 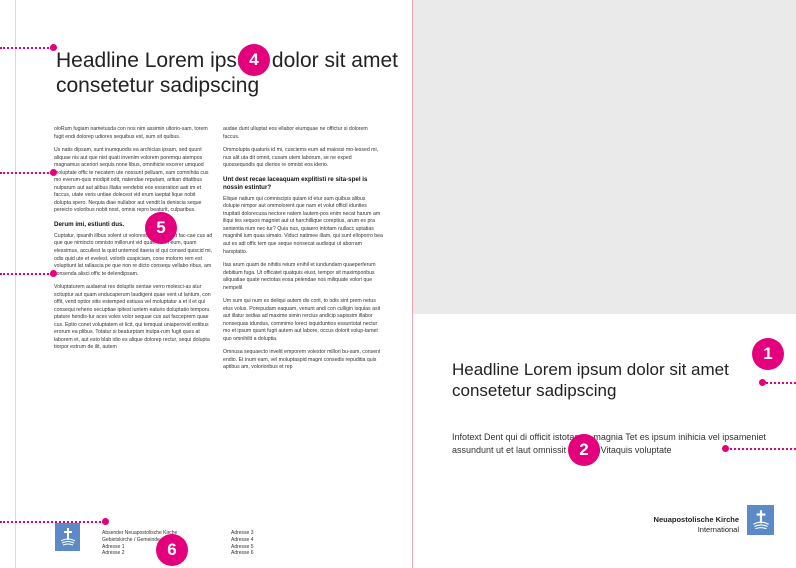 I want to click on organization-name: Neuapostolische Kirche International, so click(x=671, y=525).